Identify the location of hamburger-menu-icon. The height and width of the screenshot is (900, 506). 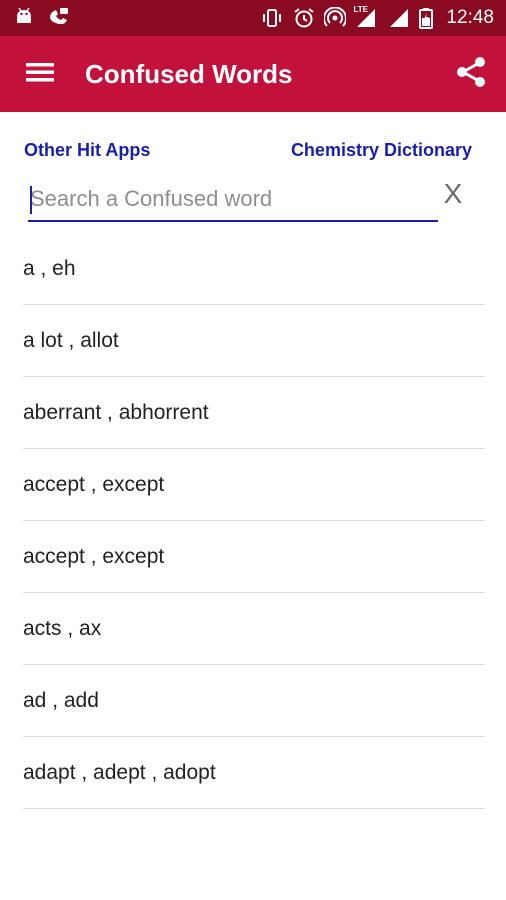
(40, 74).